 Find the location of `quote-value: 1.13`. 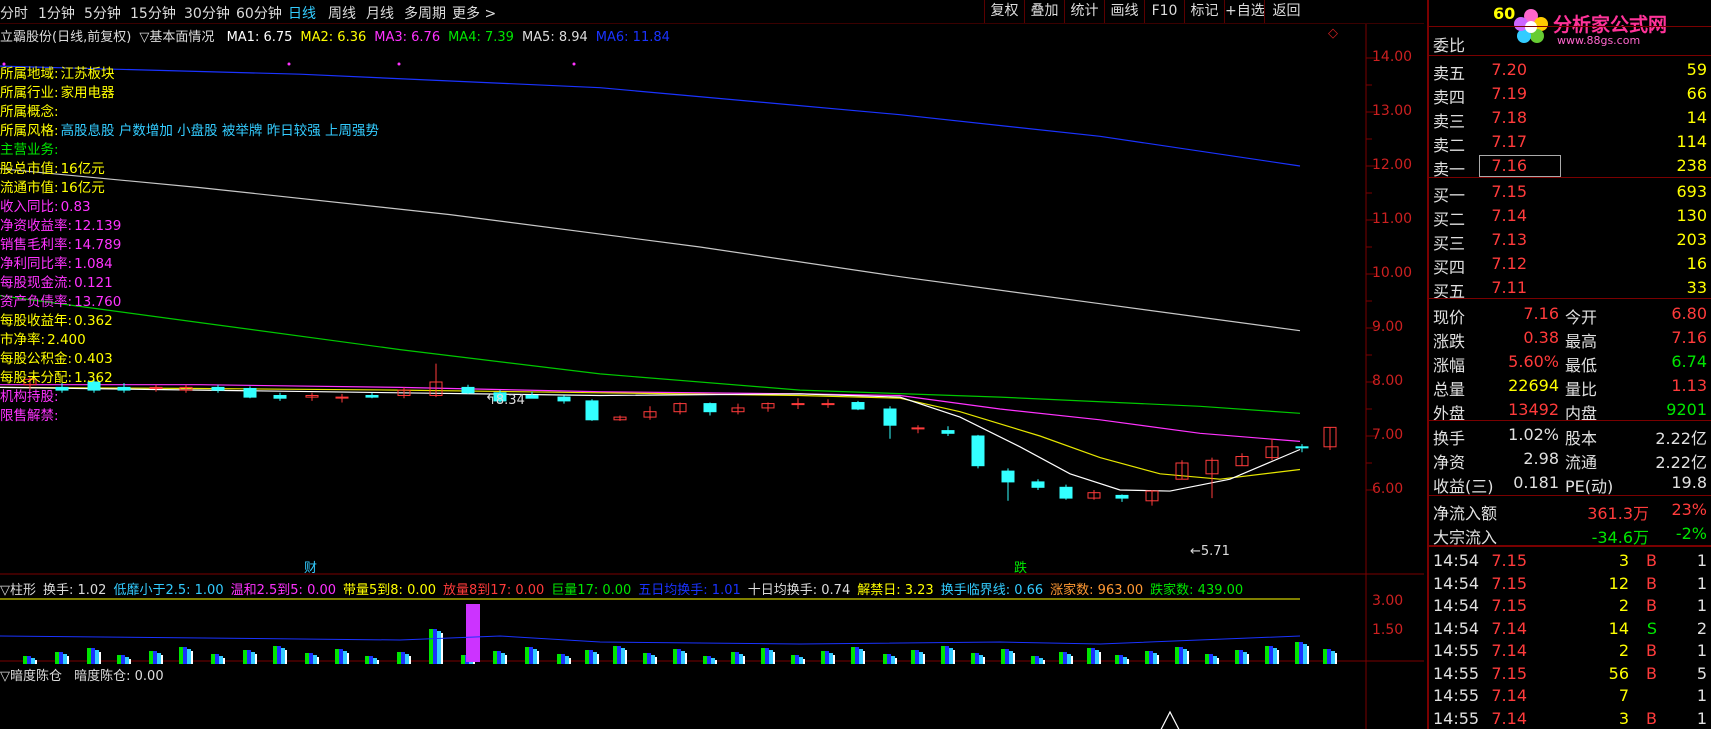

quote-value: 1.13 is located at coordinates (1689, 385).